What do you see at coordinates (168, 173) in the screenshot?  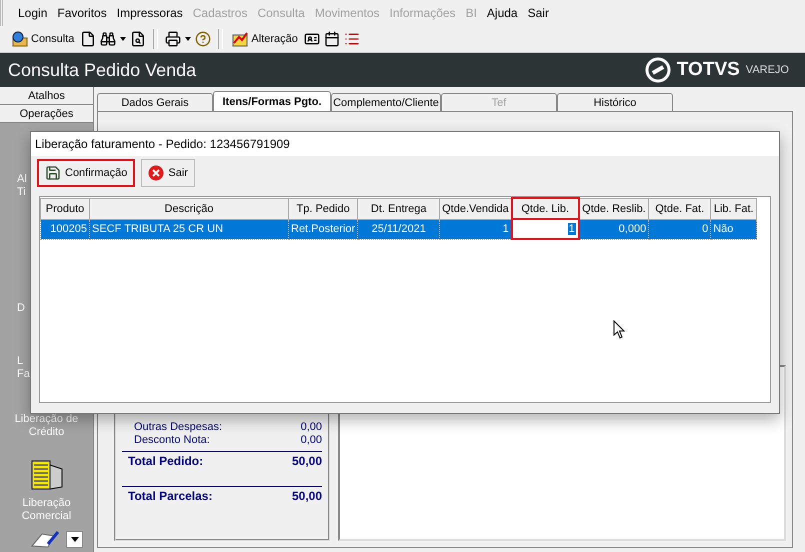 I see `exit-button: Sair` at bounding box center [168, 173].